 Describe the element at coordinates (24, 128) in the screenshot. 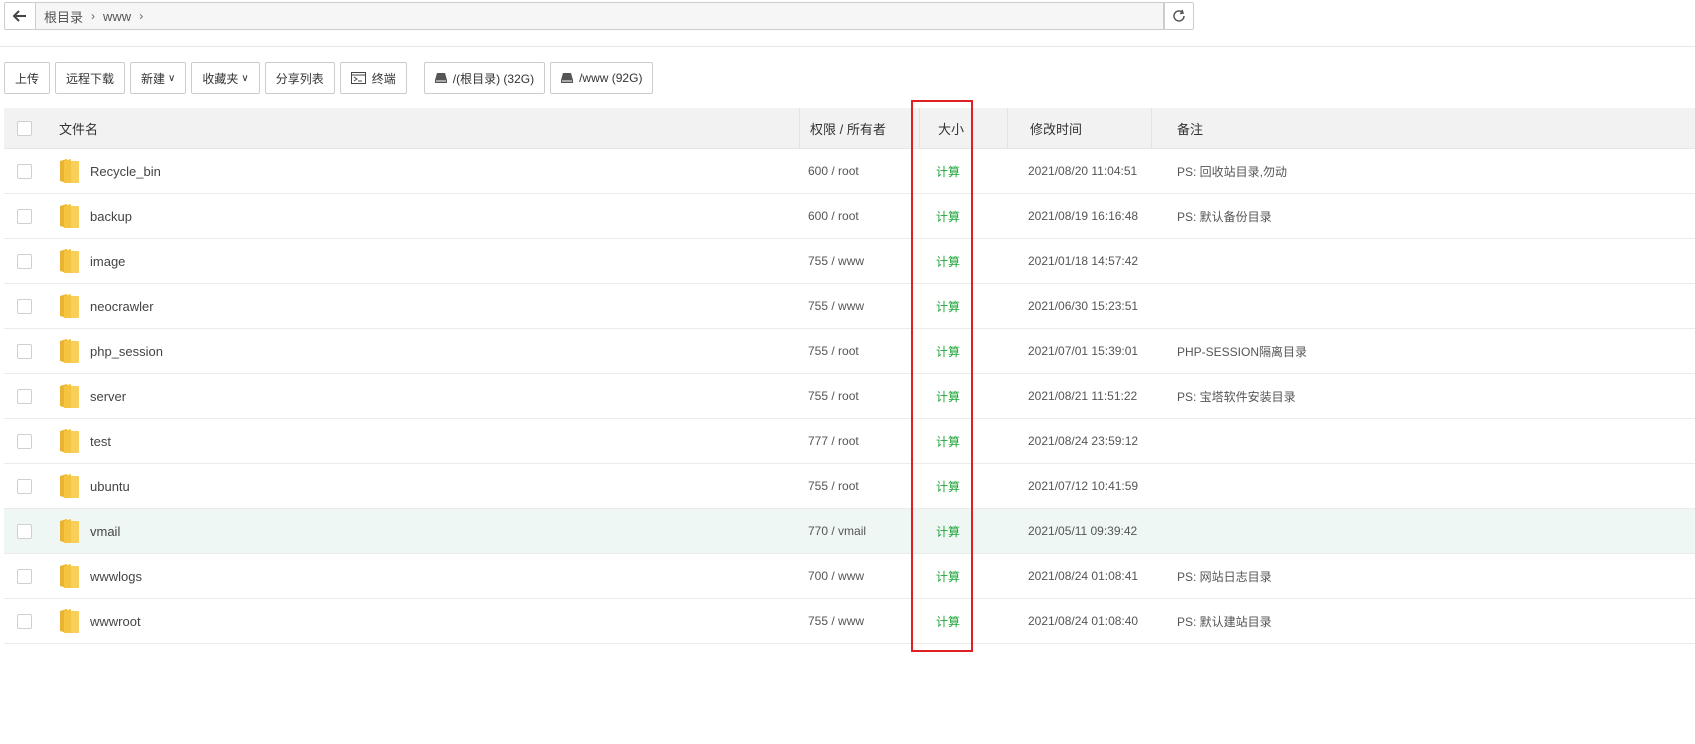

I see `select-all-checkbox` at that location.